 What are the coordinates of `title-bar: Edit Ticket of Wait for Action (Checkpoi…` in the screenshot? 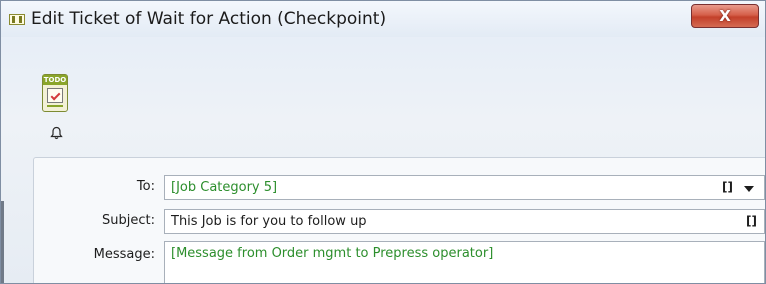 It's located at (383, 19).